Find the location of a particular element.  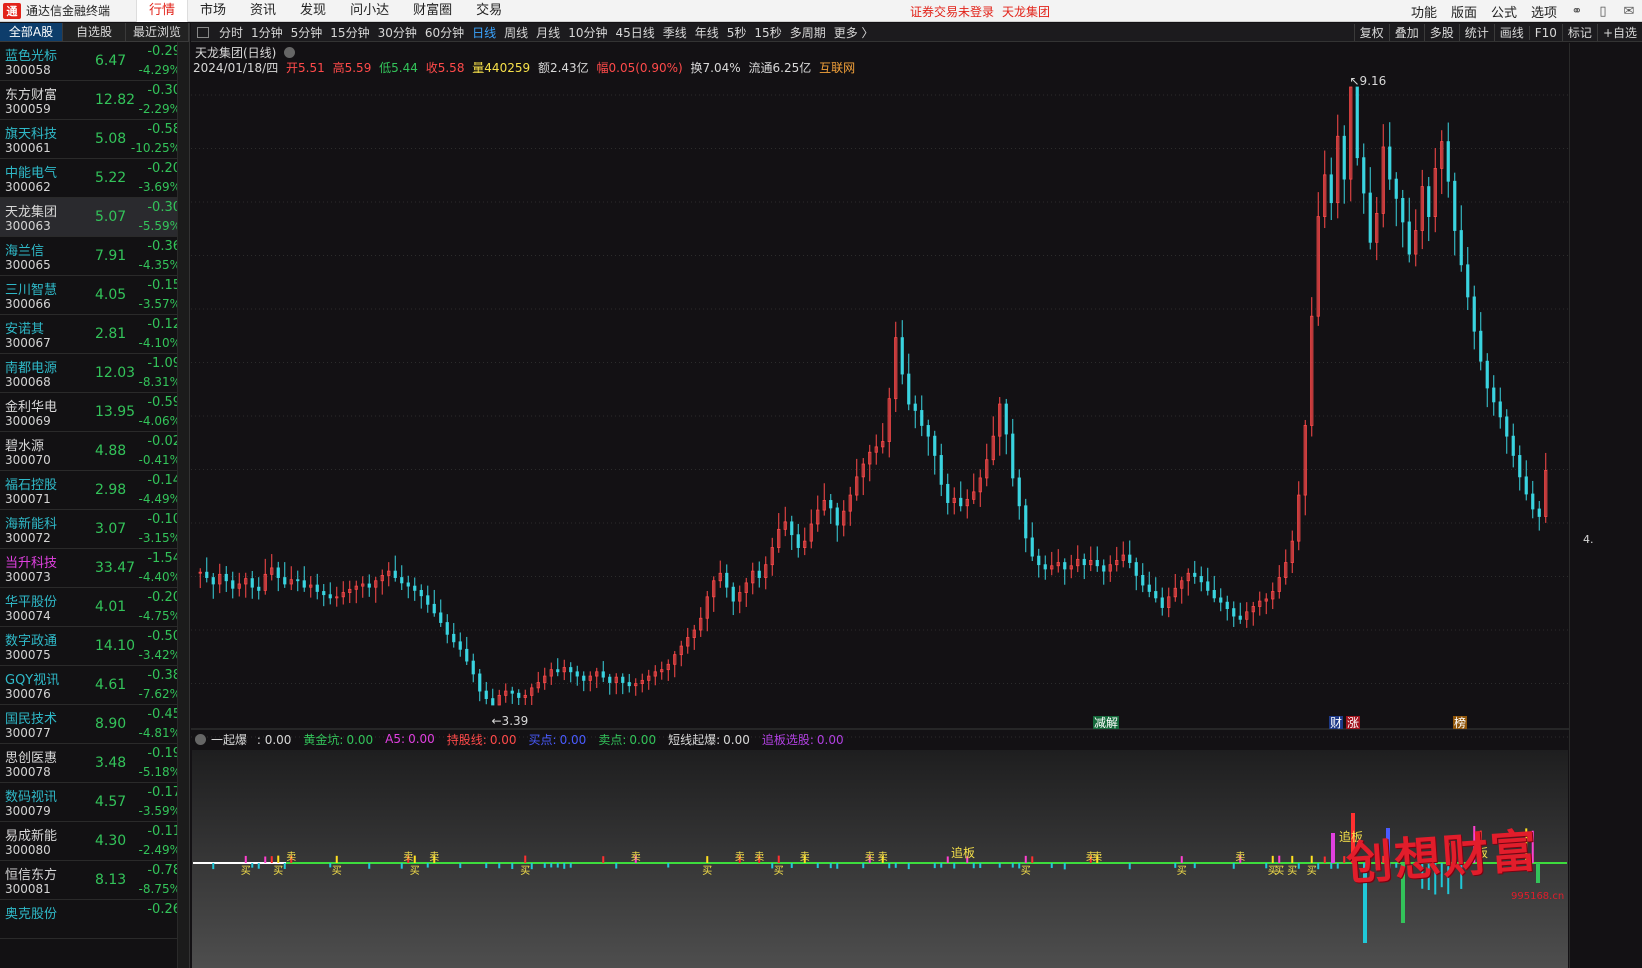

period-button: 15分钟 is located at coordinates (349, 32).